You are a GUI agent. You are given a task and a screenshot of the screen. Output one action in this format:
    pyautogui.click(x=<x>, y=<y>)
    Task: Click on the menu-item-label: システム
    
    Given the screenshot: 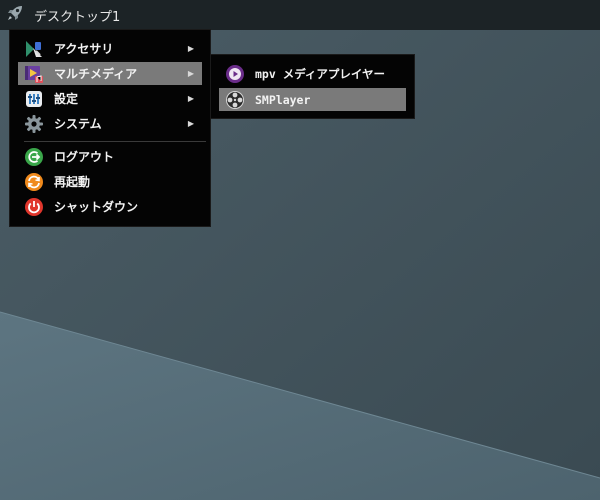 What is the action you would take?
    pyautogui.click(x=78, y=124)
    